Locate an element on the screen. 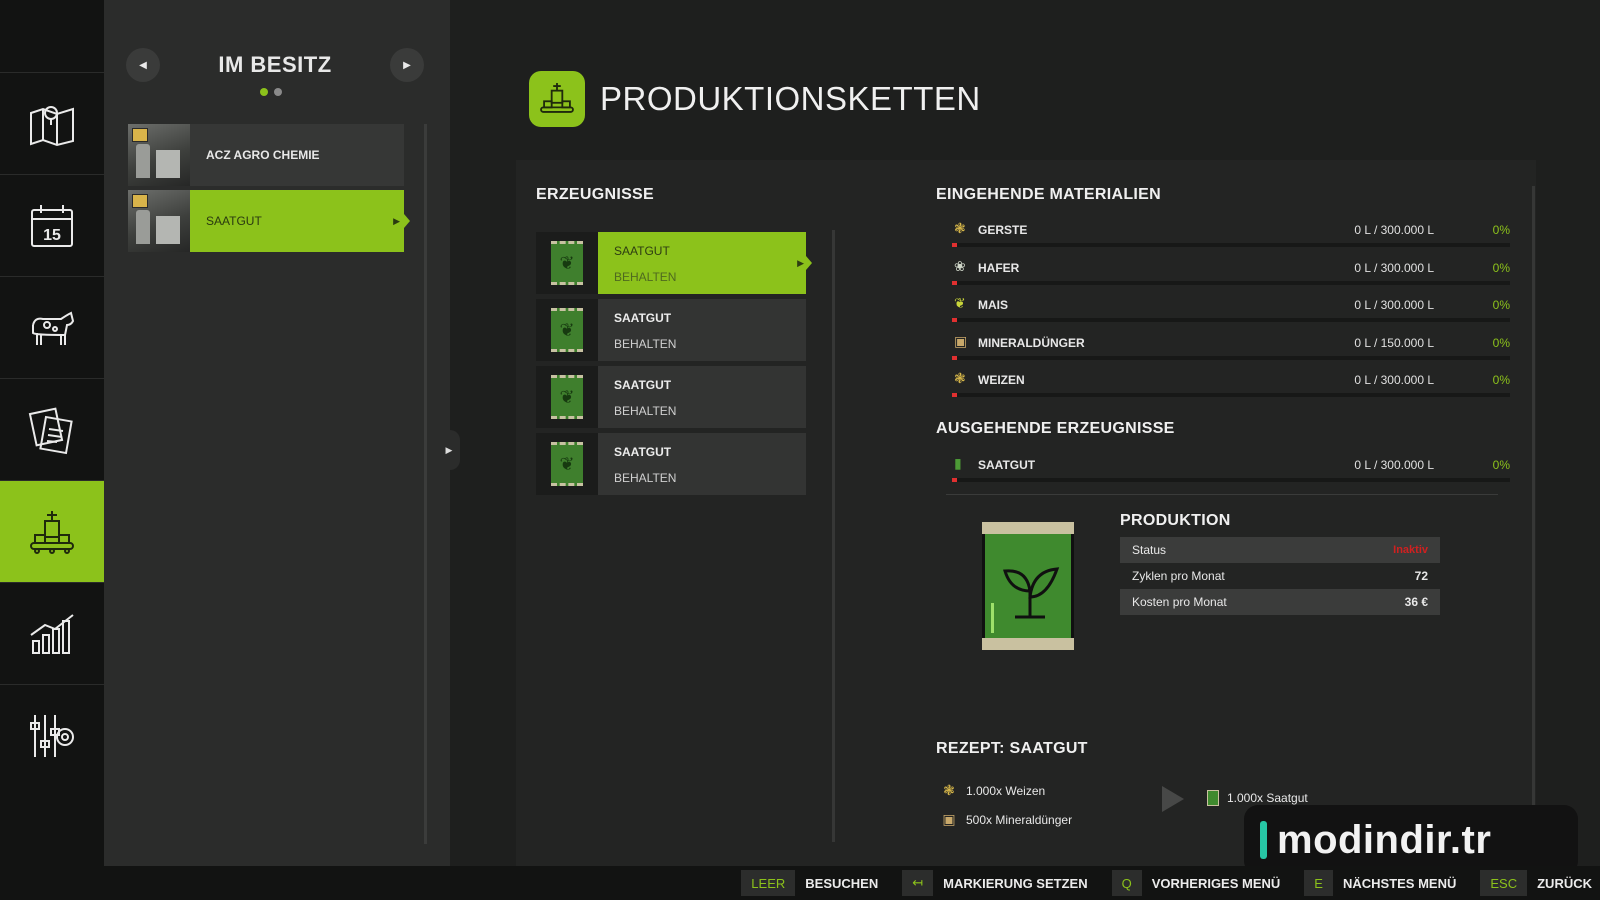 The width and height of the screenshot is (1600, 900). production-icon is located at coordinates (52, 532).